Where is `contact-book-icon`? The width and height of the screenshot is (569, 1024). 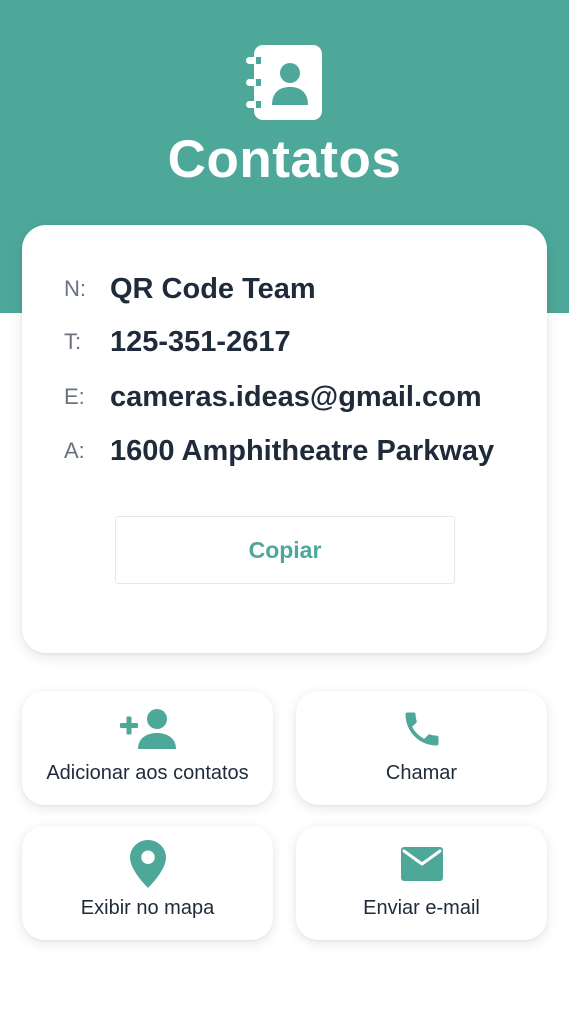
contact-book-icon is located at coordinates (284, 82).